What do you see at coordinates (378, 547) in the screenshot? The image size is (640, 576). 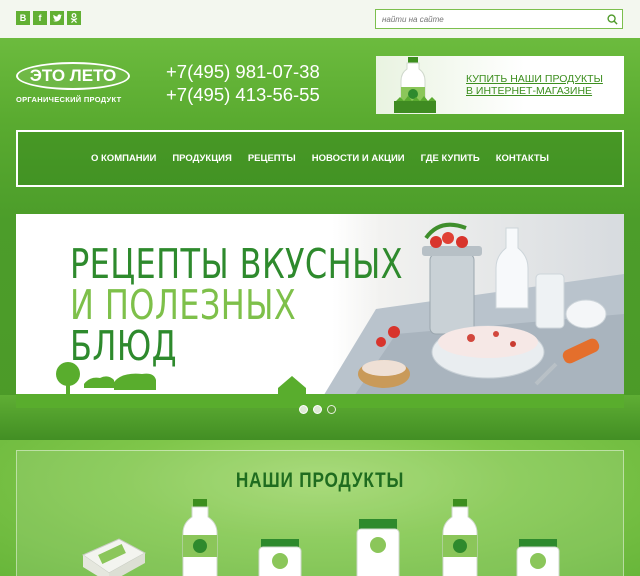 I see `product-jar-large` at bounding box center [378, 547].